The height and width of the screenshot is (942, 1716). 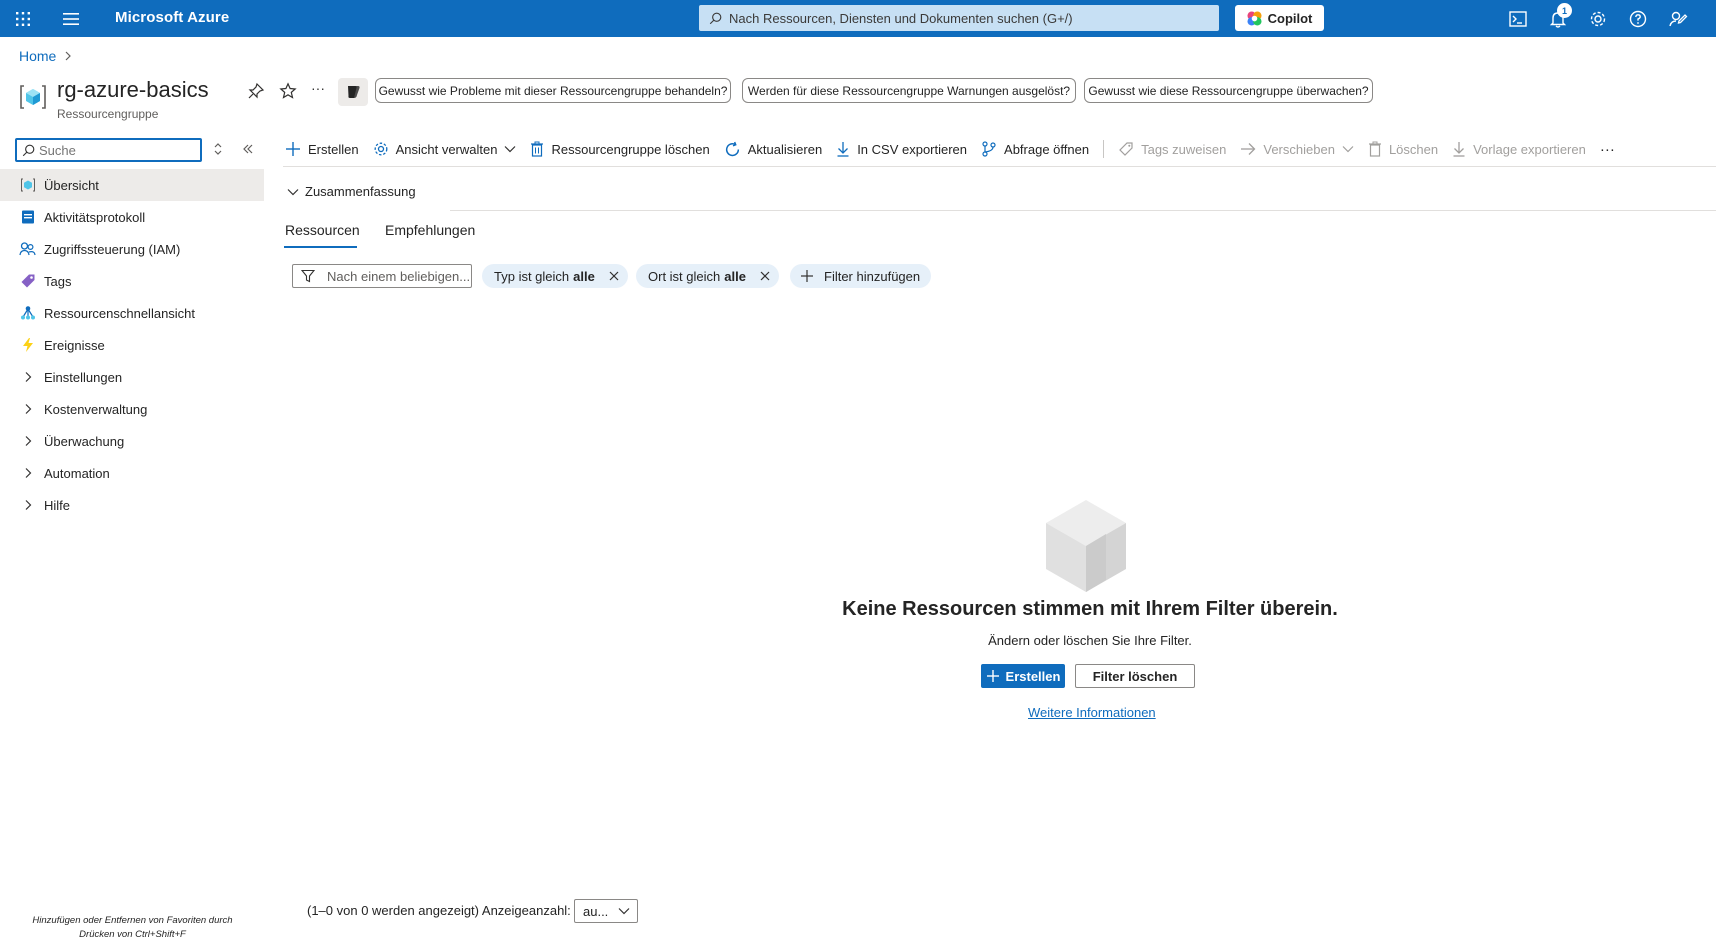 I want to click on assign-tags-button: Tags zuweisen, so click(x=1172, y=149).